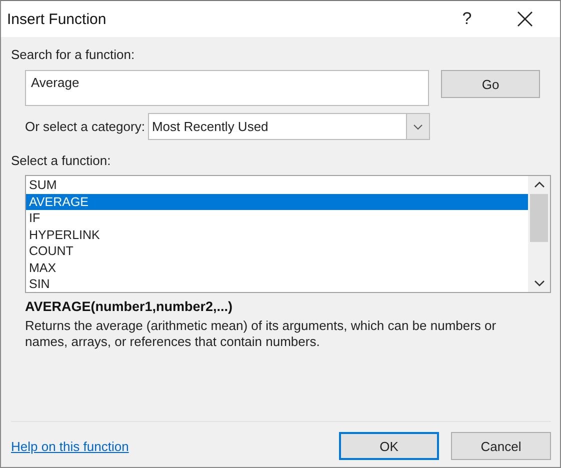 The image size is (561, 468). What do you see at coordinates (277, 234) in the screenshot?
I see `function-item: HYPERLINK` at bounding box center [277, 234].